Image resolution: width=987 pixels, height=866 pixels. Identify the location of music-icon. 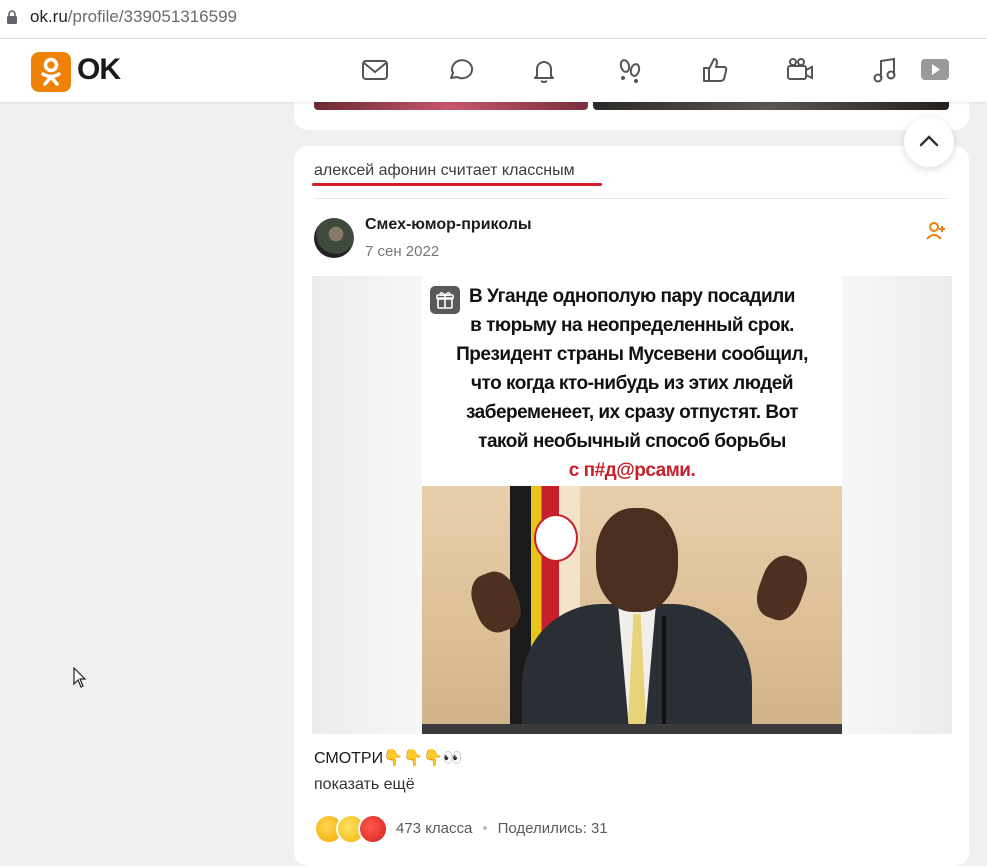
(885, 70).